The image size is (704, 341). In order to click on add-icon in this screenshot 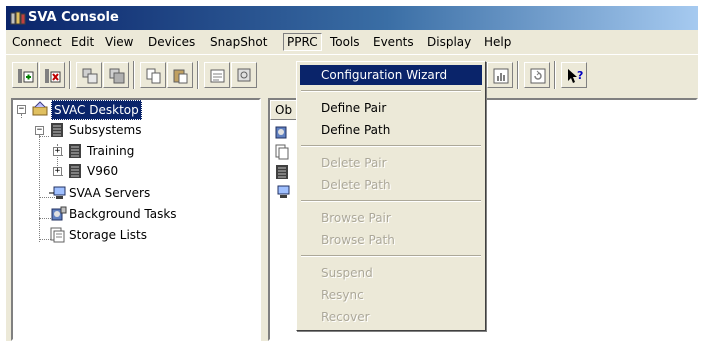, I will do `click(26, 76)`.